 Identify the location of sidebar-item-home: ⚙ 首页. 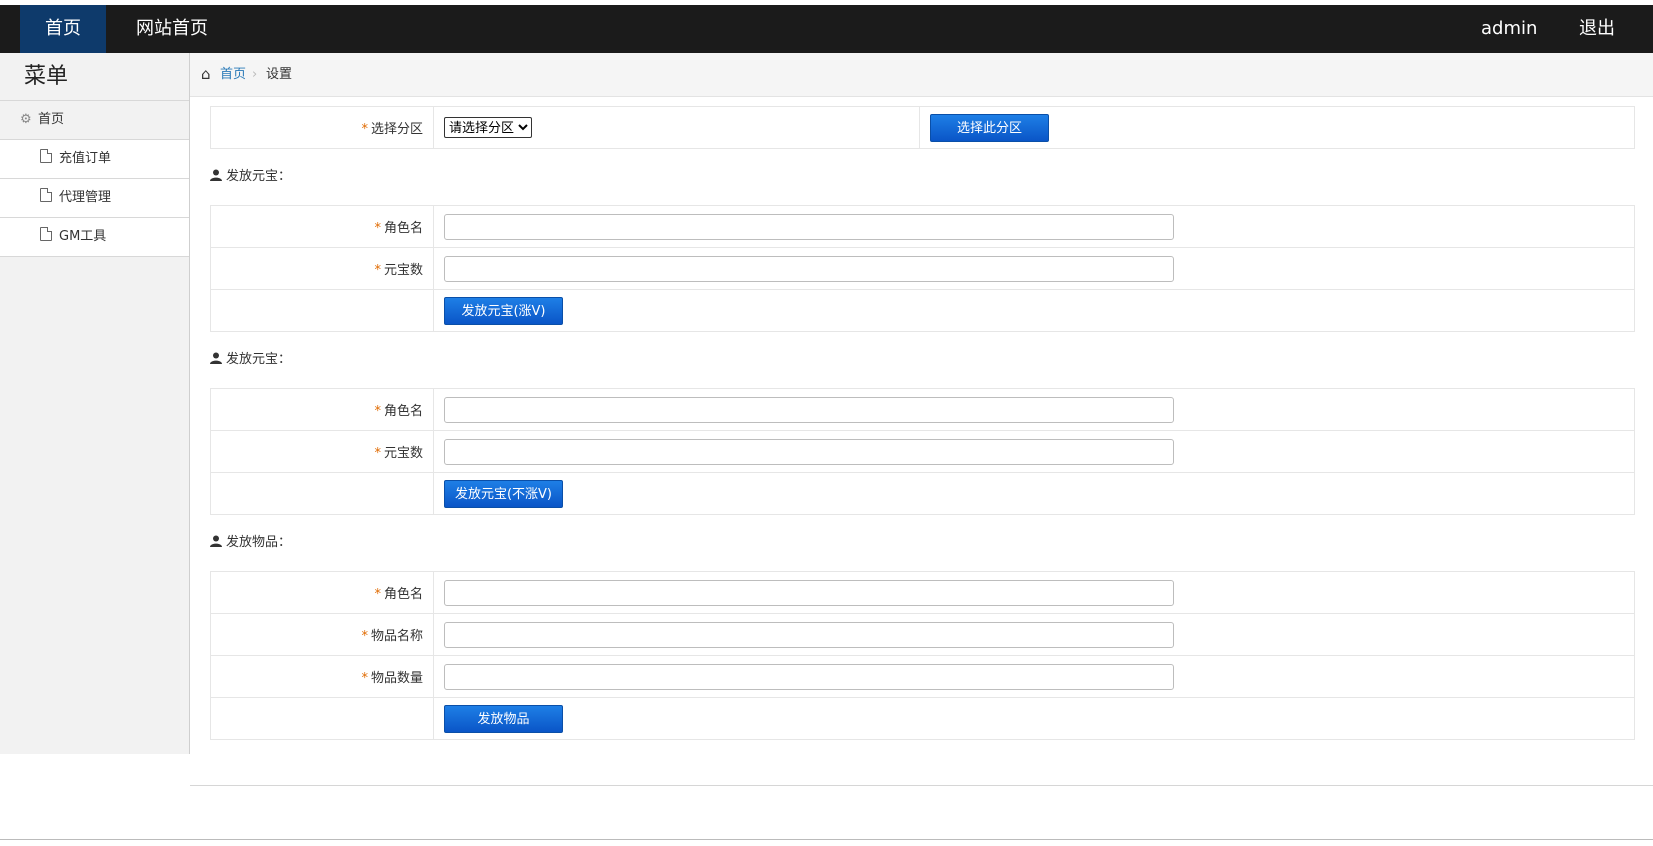
(94, 120).